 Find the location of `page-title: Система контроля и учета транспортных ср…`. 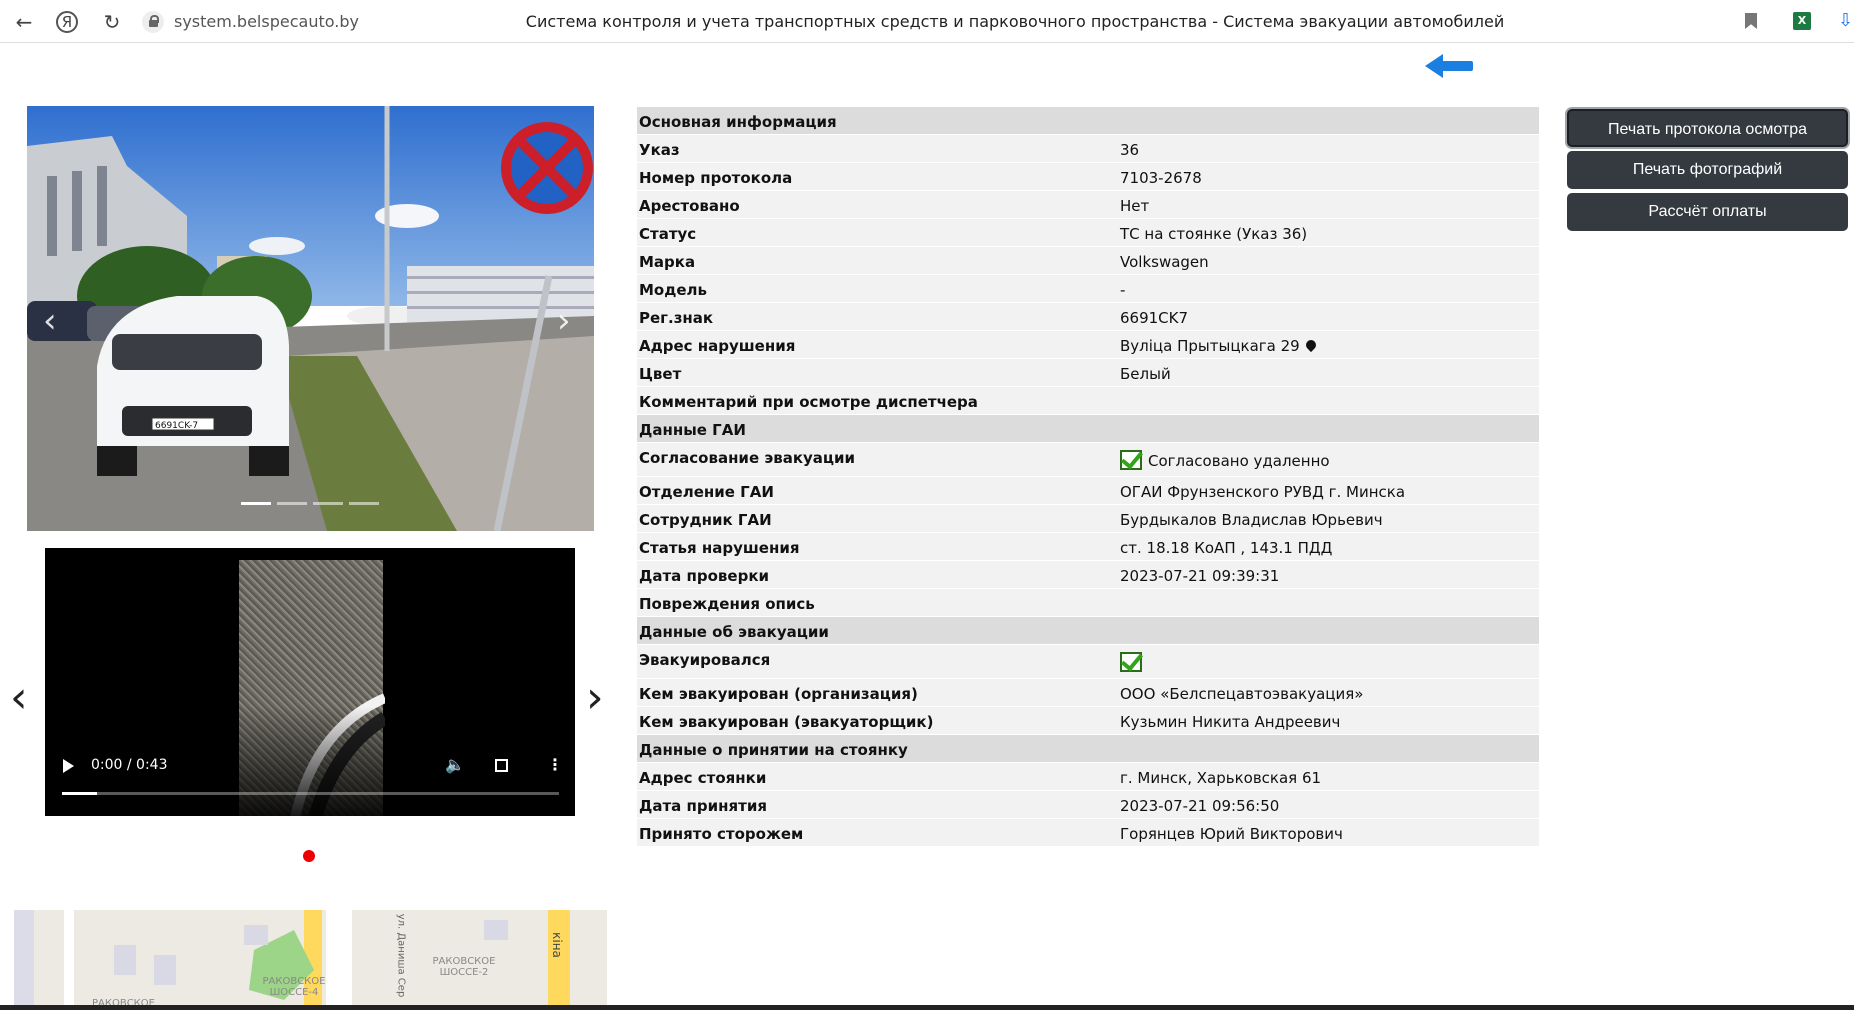

page-title: Система контроля и учета транспортных ср… is located at coordinates (1015, 21).